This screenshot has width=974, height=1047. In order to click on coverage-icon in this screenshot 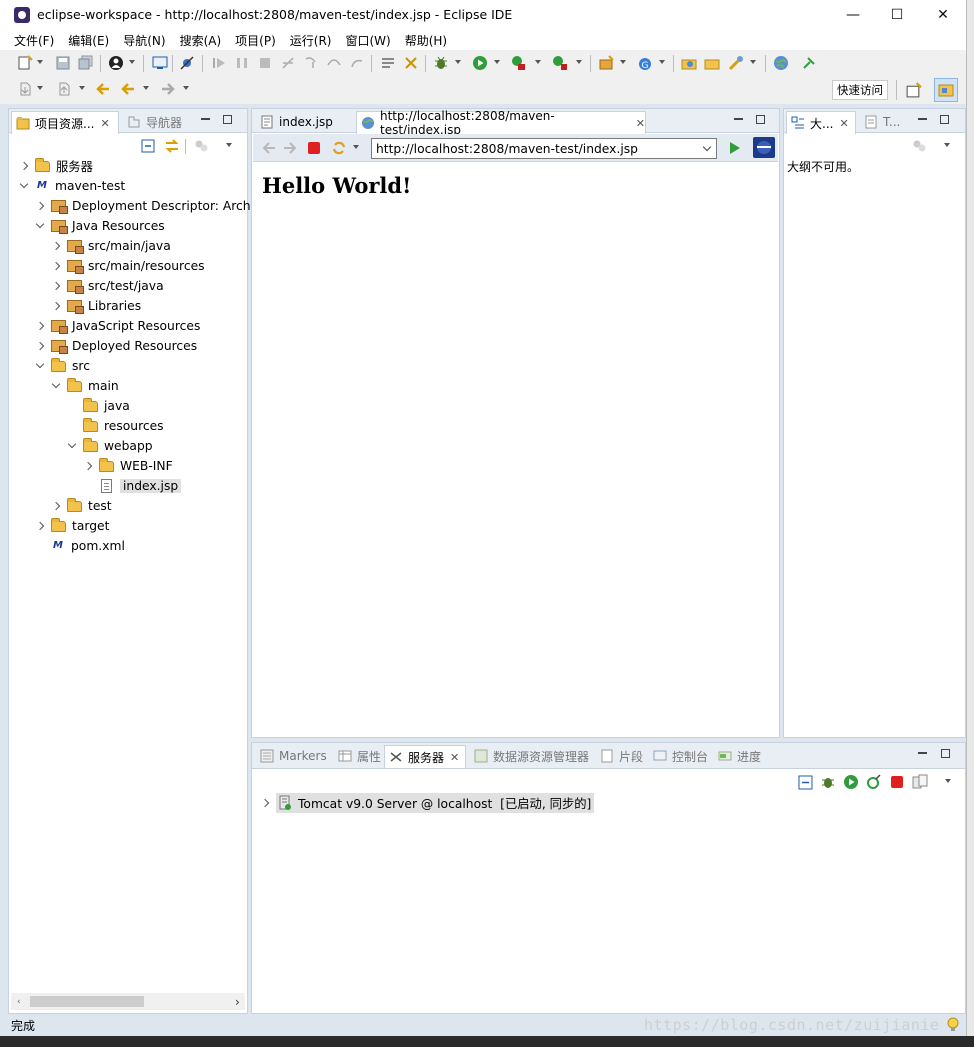, I will do `click(519, 63)`.